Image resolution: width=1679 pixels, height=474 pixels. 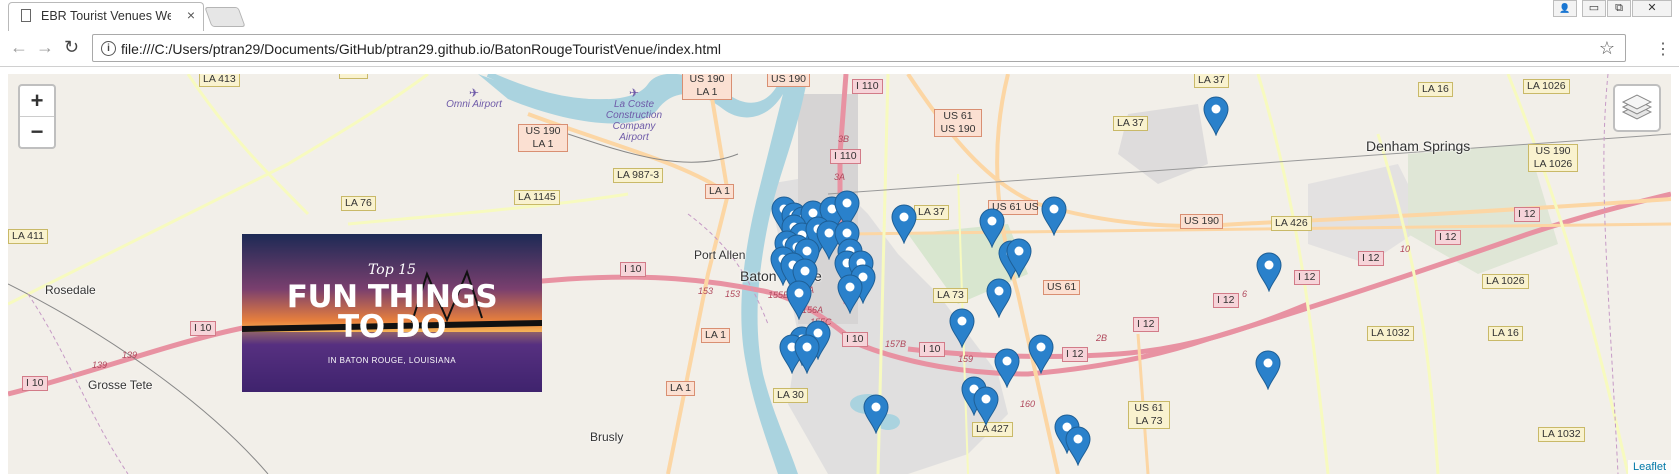 I want to click on user-glyph: 👤, so click(x=1565, y=8).